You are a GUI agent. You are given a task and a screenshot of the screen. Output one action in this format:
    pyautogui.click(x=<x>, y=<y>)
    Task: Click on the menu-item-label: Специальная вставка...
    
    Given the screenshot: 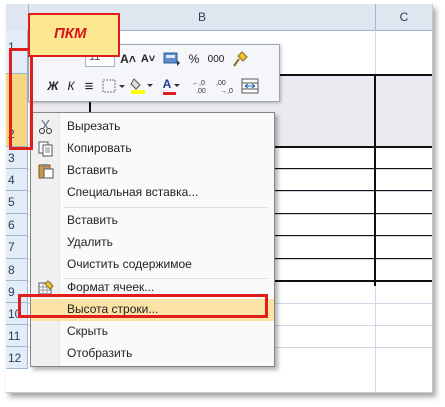 What is the action you would take?
    pyautogui.click(x=133, y=192)
    